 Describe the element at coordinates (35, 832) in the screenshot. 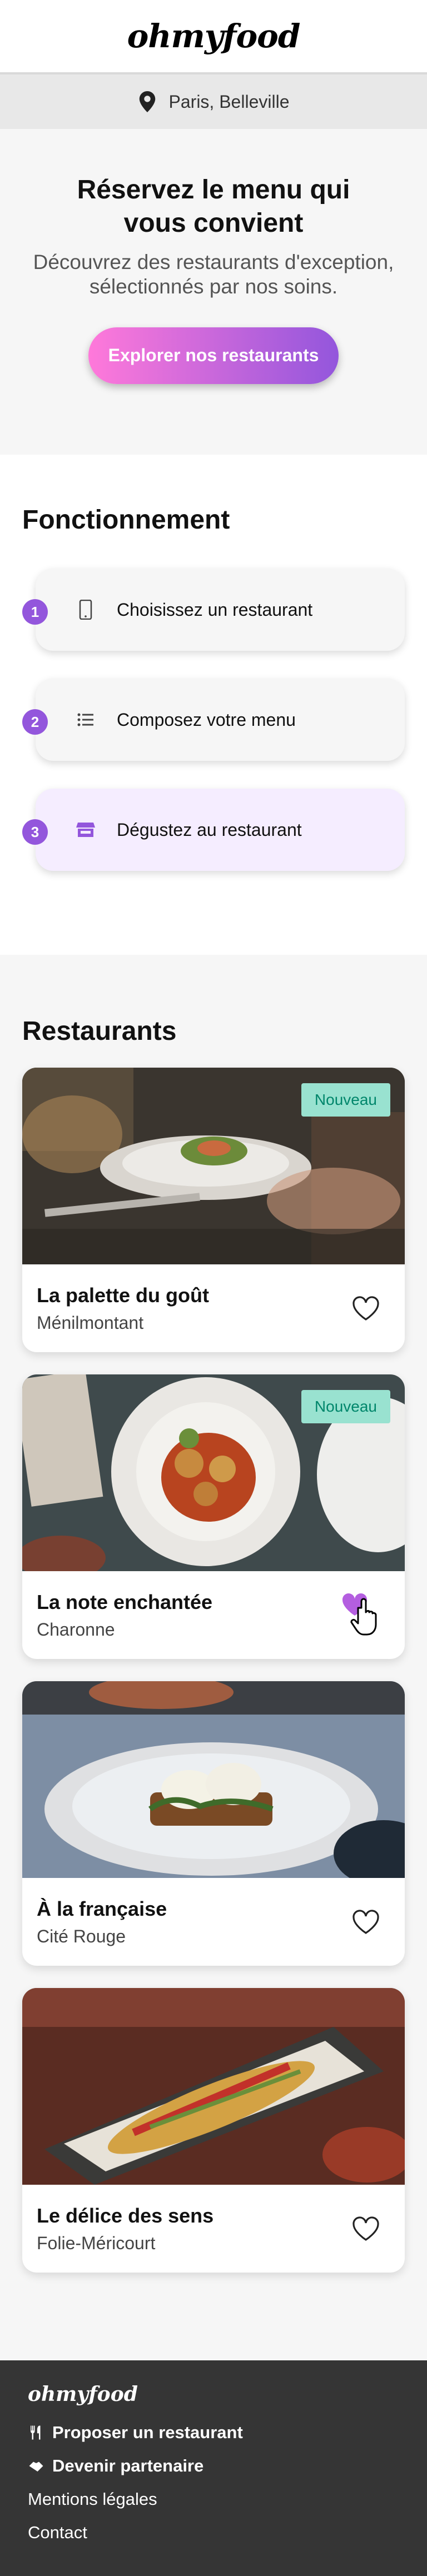

I see `step-number: 3` at that location.